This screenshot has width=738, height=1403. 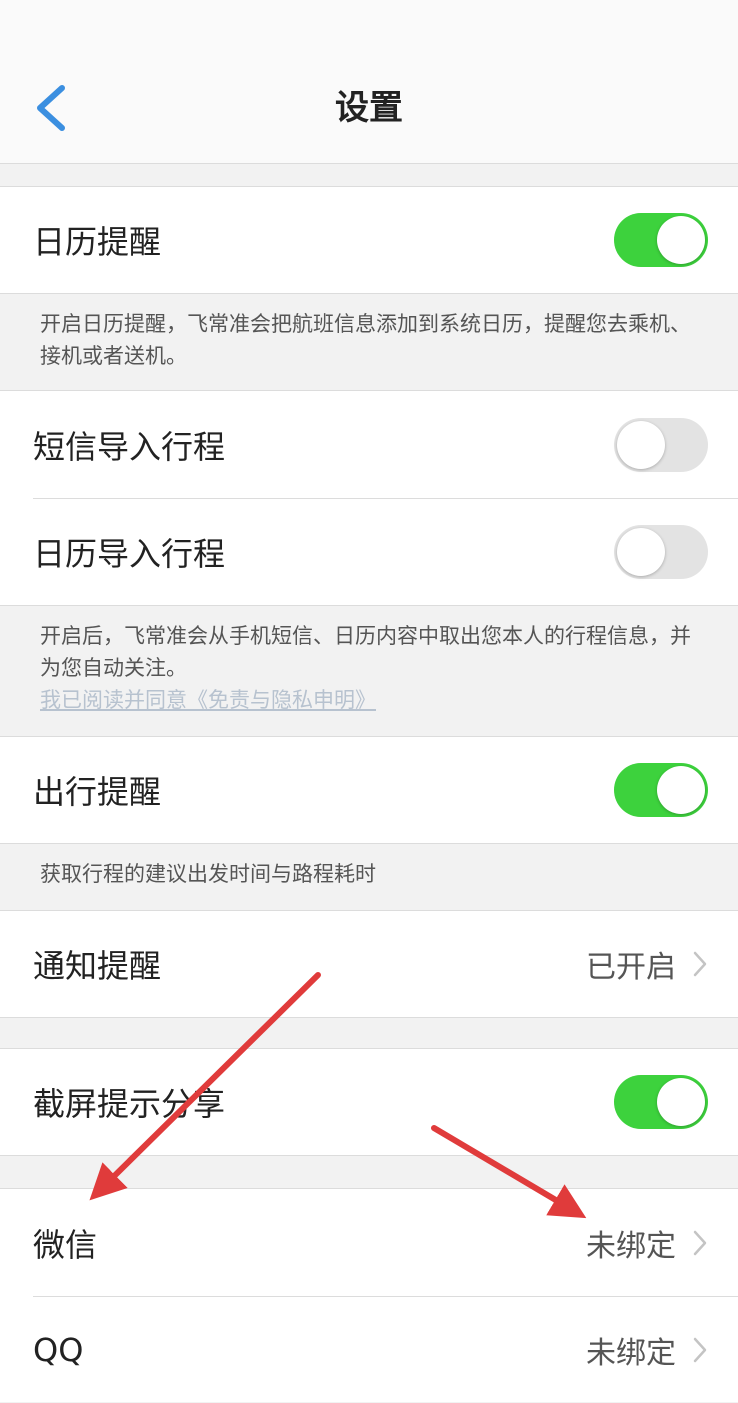 What do you see at coordinates (58, 1350) in the screenshot?
I see `qq-label: QQ` at bounding box center [58, 1350].